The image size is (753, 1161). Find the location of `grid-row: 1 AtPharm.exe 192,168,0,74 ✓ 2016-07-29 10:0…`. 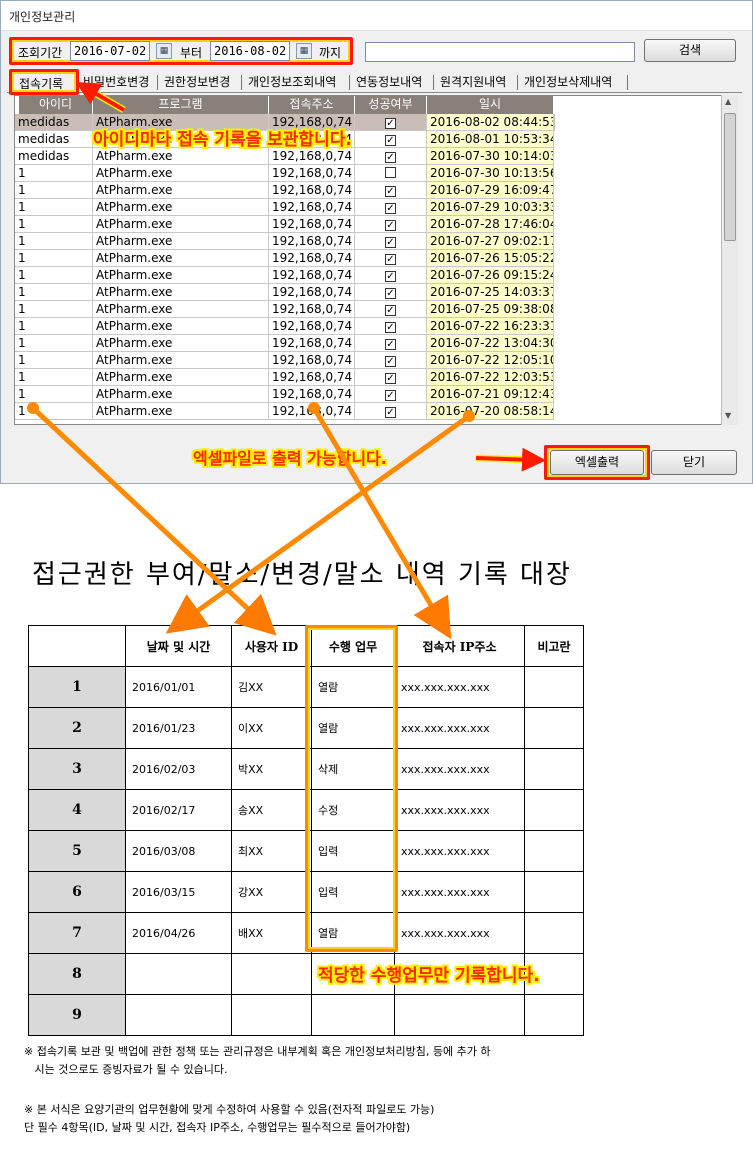

grid-row: 1 AtPharm.exe 192,168,0,74 ✓ 2016-07-29 10:0… is located at coordinates (285, 207).